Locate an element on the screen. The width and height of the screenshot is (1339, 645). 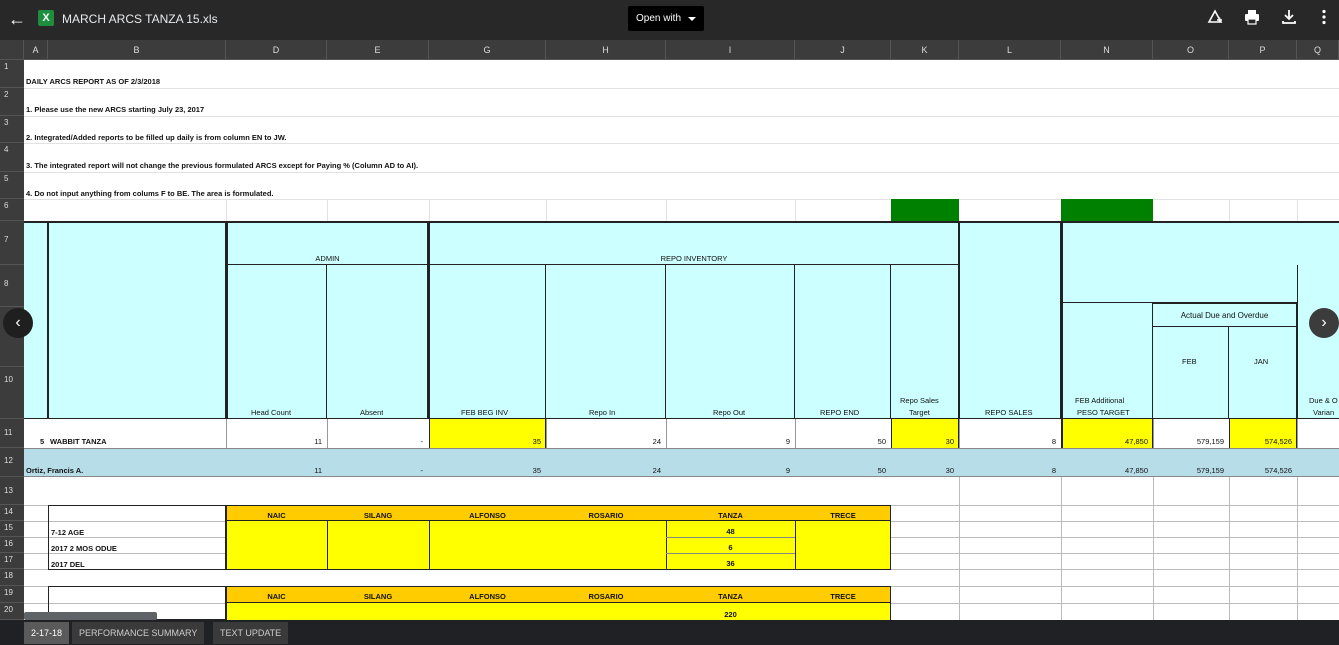
row11-a: 5 is located at coordinates (42, 441).